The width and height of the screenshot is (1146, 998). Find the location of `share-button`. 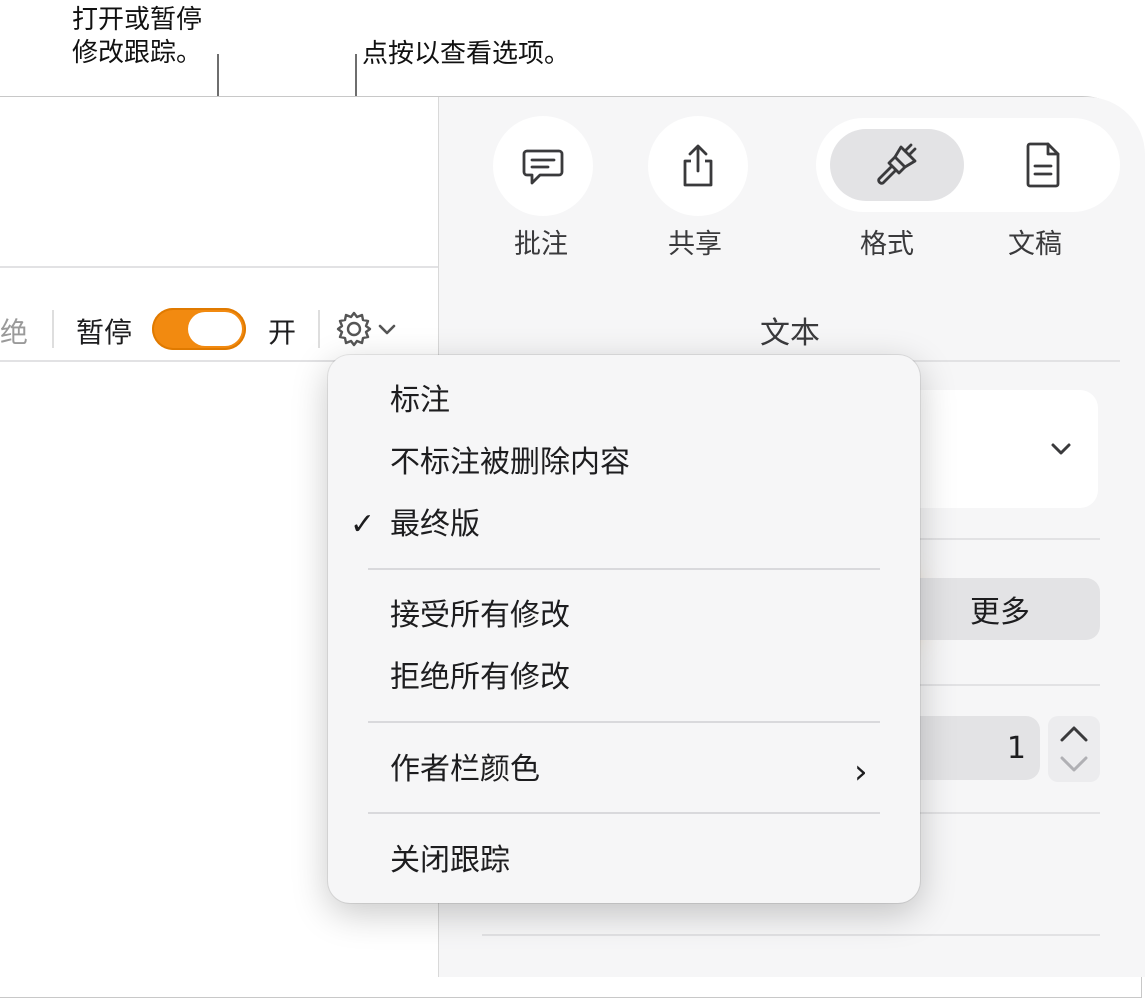

share-button is located at coordinates (698, 166).